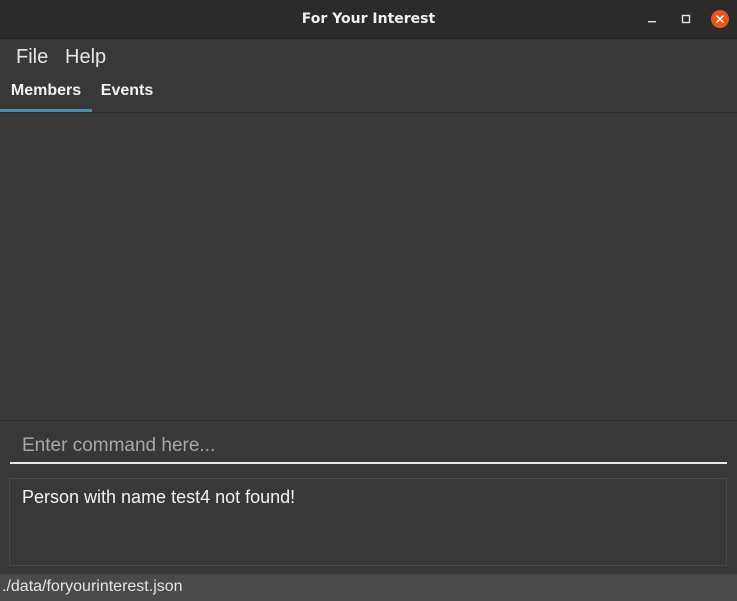 The height and width of the screenshot is (601, 737). I want to click on menu-file: File, so click(32, 57).